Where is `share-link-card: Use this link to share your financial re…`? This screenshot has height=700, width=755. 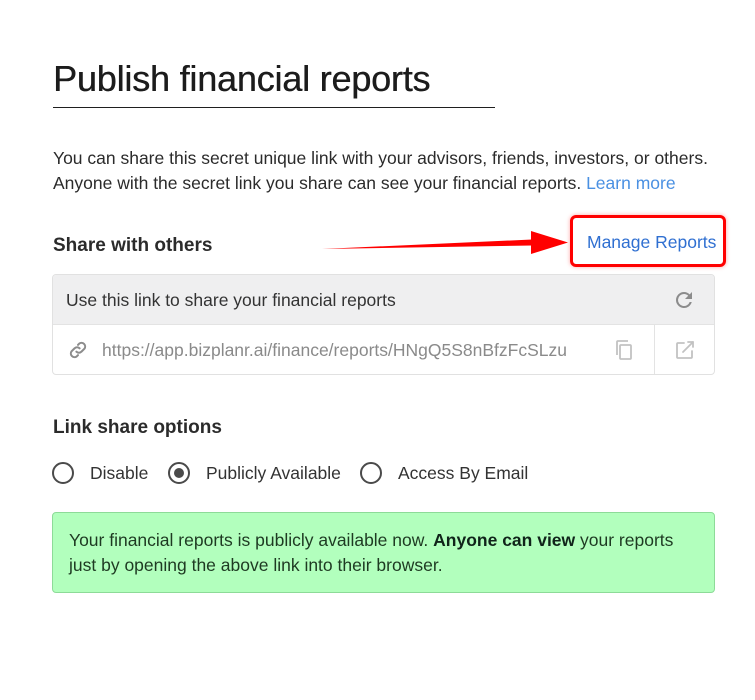 share-link-card: Use this link to share your financial re… is located at coordinates (383, 324).